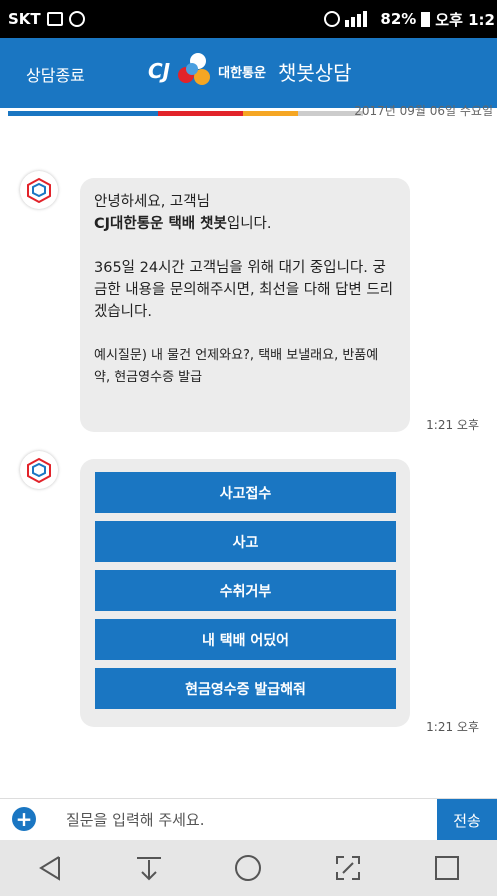  Describe the element at coordinates (76, 19) in the screenshot. I see `sync-icon` at that location.